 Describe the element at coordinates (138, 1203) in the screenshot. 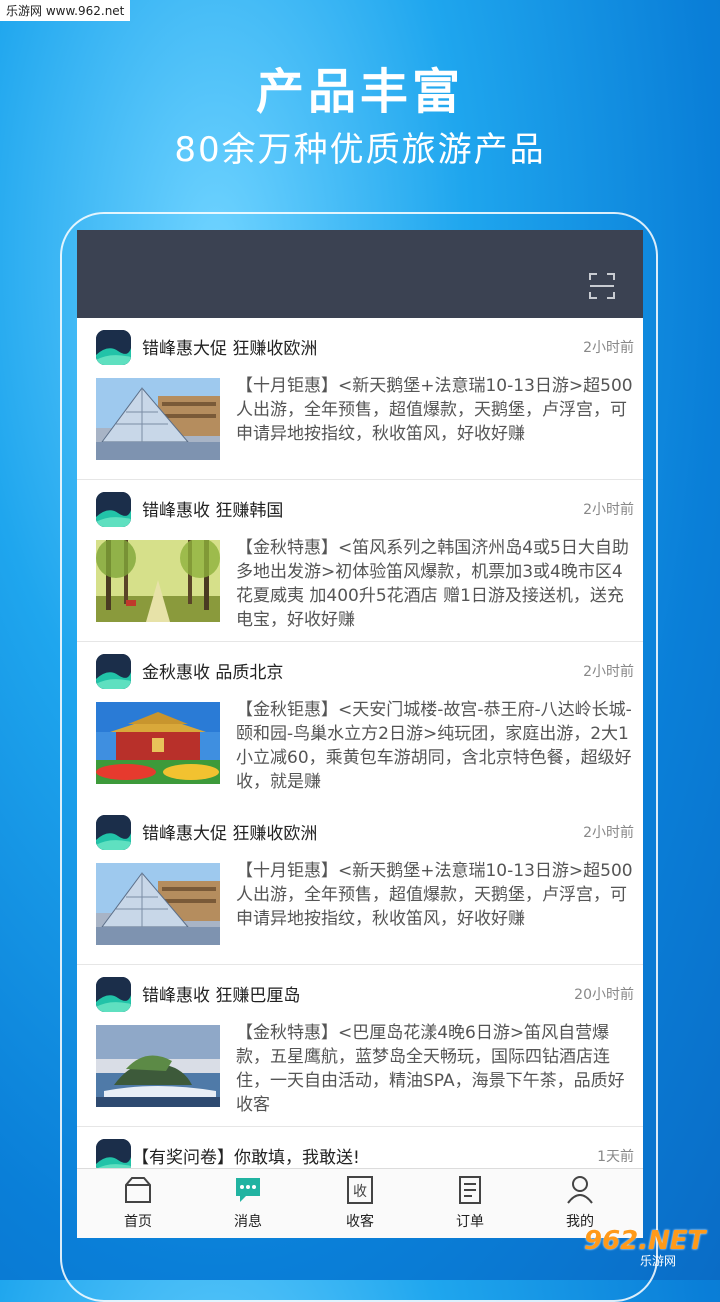

I see `tab-home: 首页` at that location.